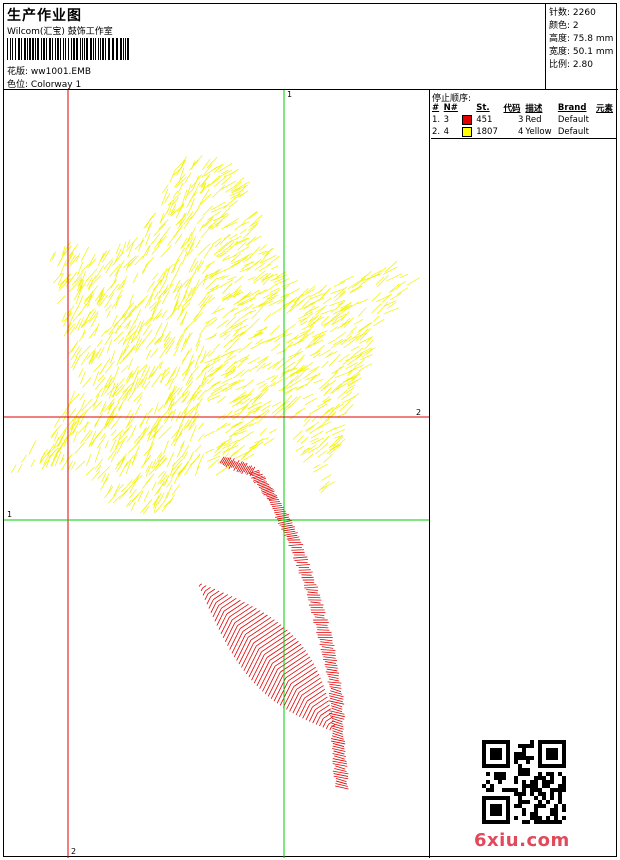 This screenshot has width=620, height=860. Describe the element at coordinates (10, 514) in the screenshot. I see `guide-label-h1: 1` at that location.